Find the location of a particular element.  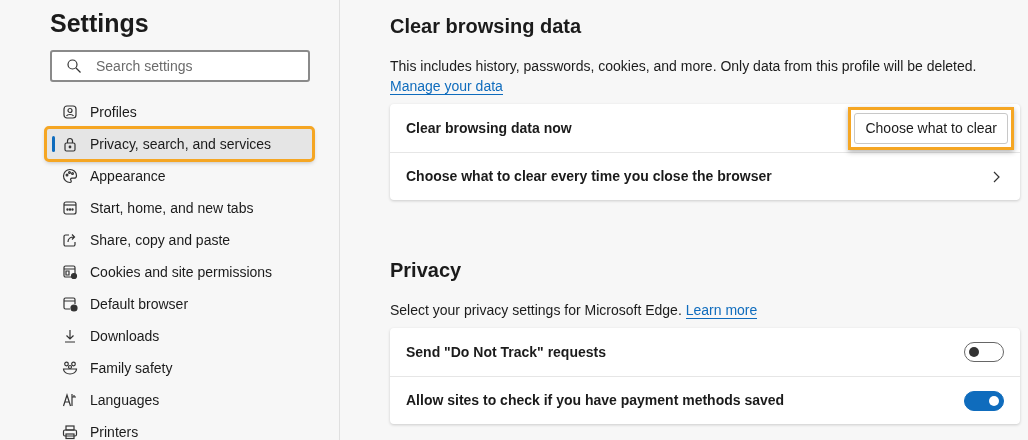

sidebar-item: Share, copy and paste is located at coordinates (179, 240).